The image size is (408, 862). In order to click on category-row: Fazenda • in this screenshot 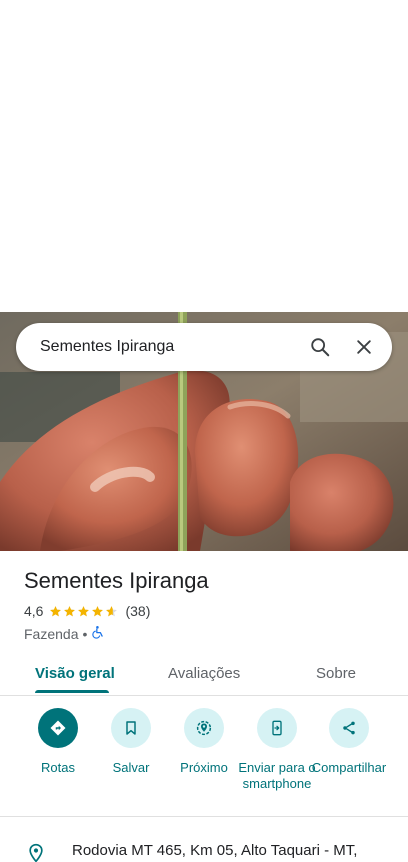, I will do `click(64, 633)`.